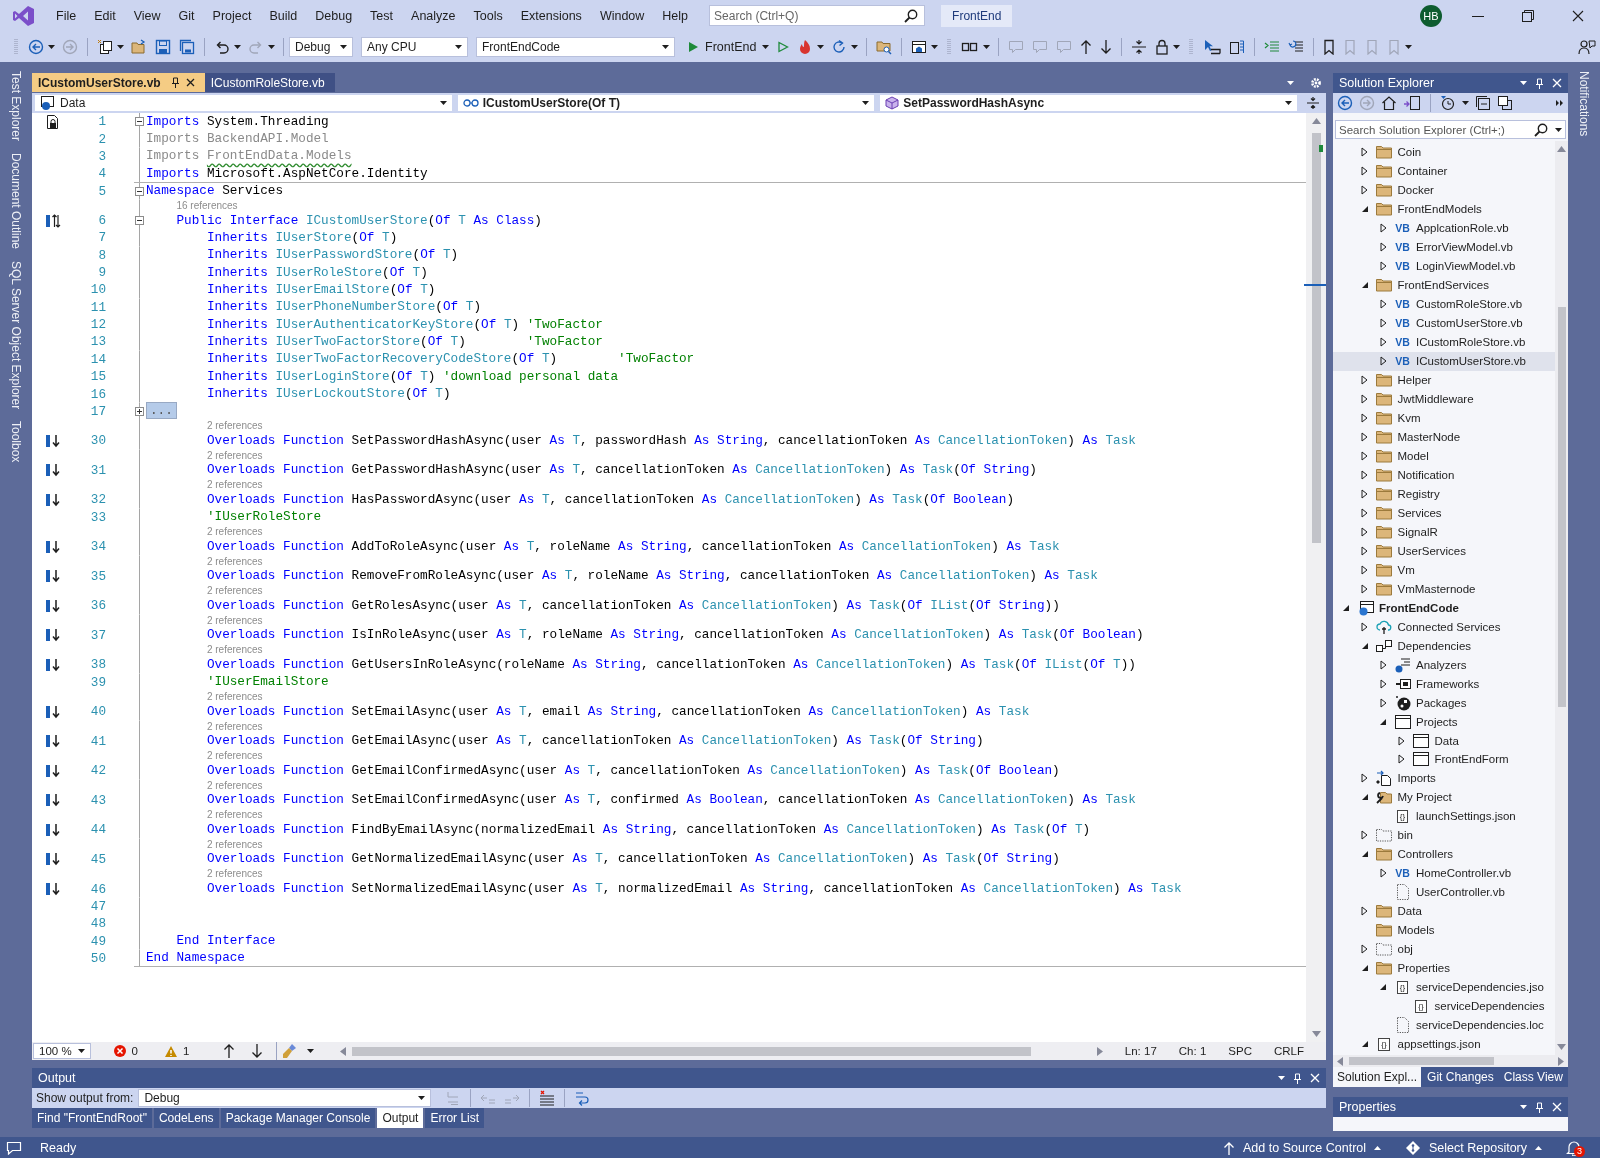  Describe the element at coordinates (1444, 152) in the screenshot. I see `tree-item: Coin` at that location.